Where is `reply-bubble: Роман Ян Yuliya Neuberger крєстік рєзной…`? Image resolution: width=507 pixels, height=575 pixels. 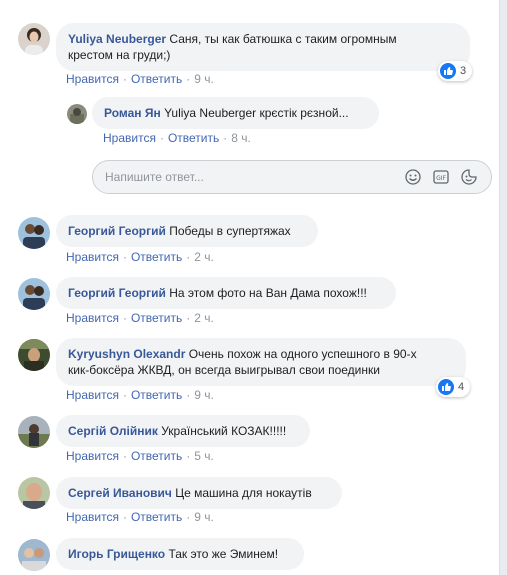
reply-bubble: Роман Ян Yuliya Neuberger крєстік рєзной… is located at coordinates (235, 113).